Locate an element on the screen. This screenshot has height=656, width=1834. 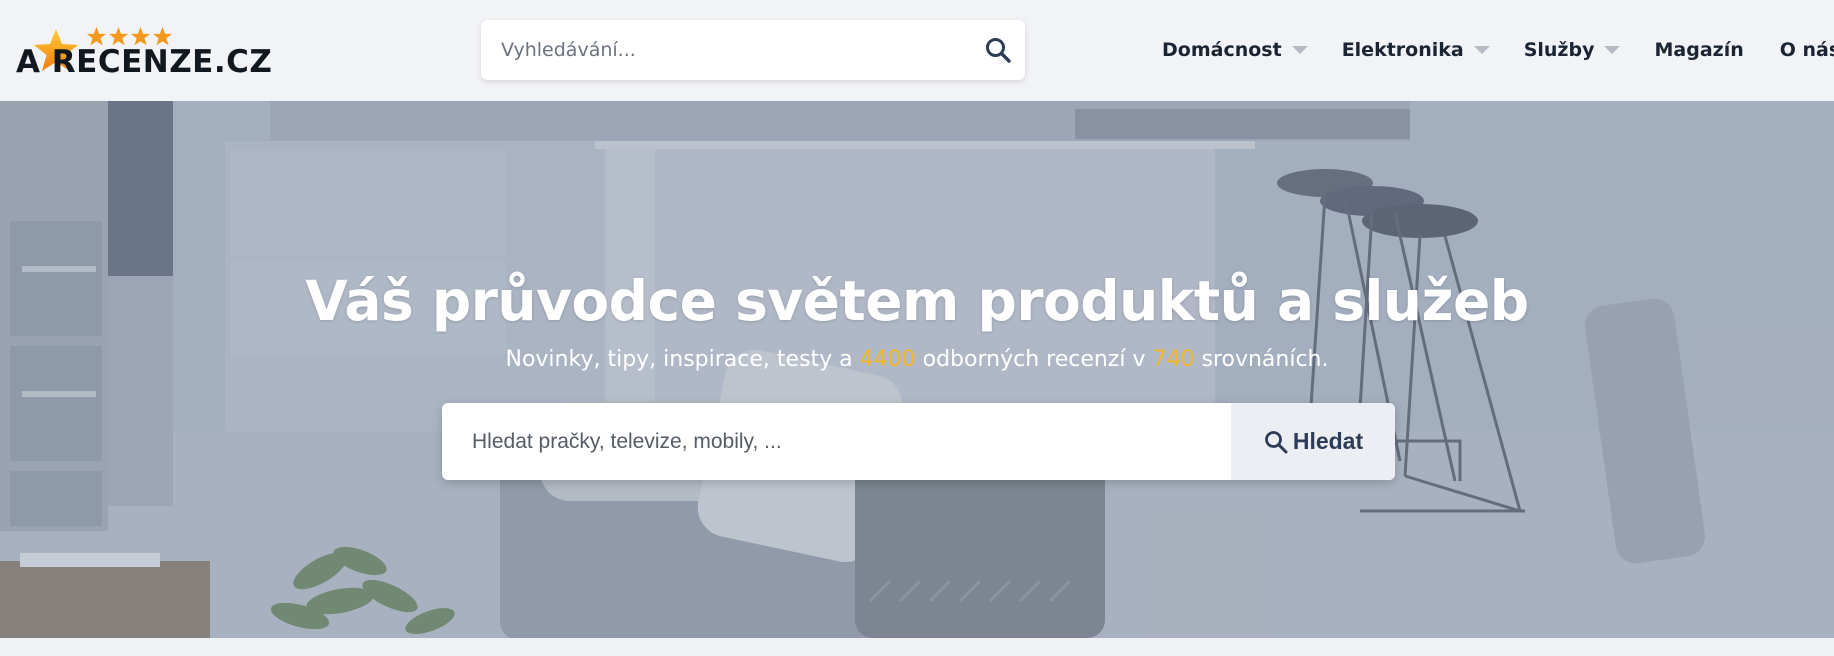
hero-search-box: Hledat is located at coordinates (918, 441).